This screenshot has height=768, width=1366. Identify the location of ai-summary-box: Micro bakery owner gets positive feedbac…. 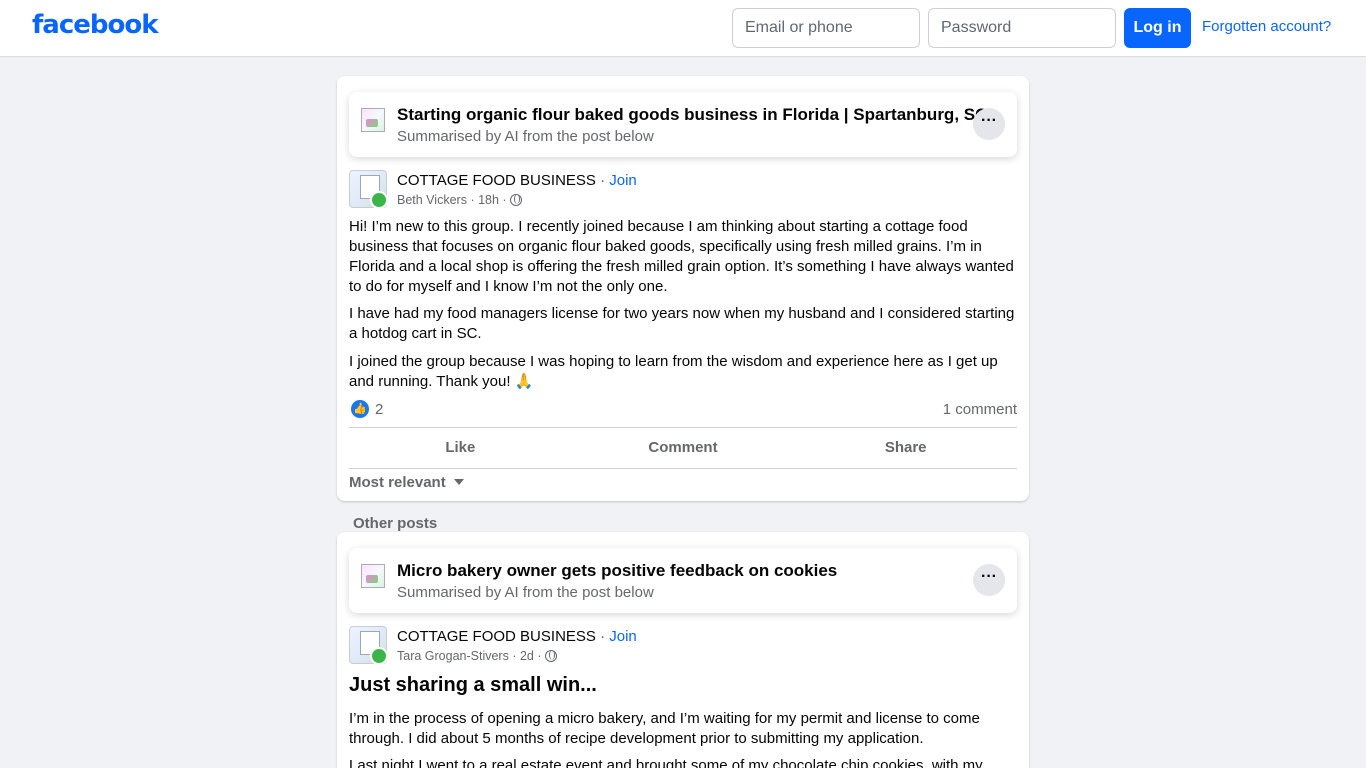
(683, 580).